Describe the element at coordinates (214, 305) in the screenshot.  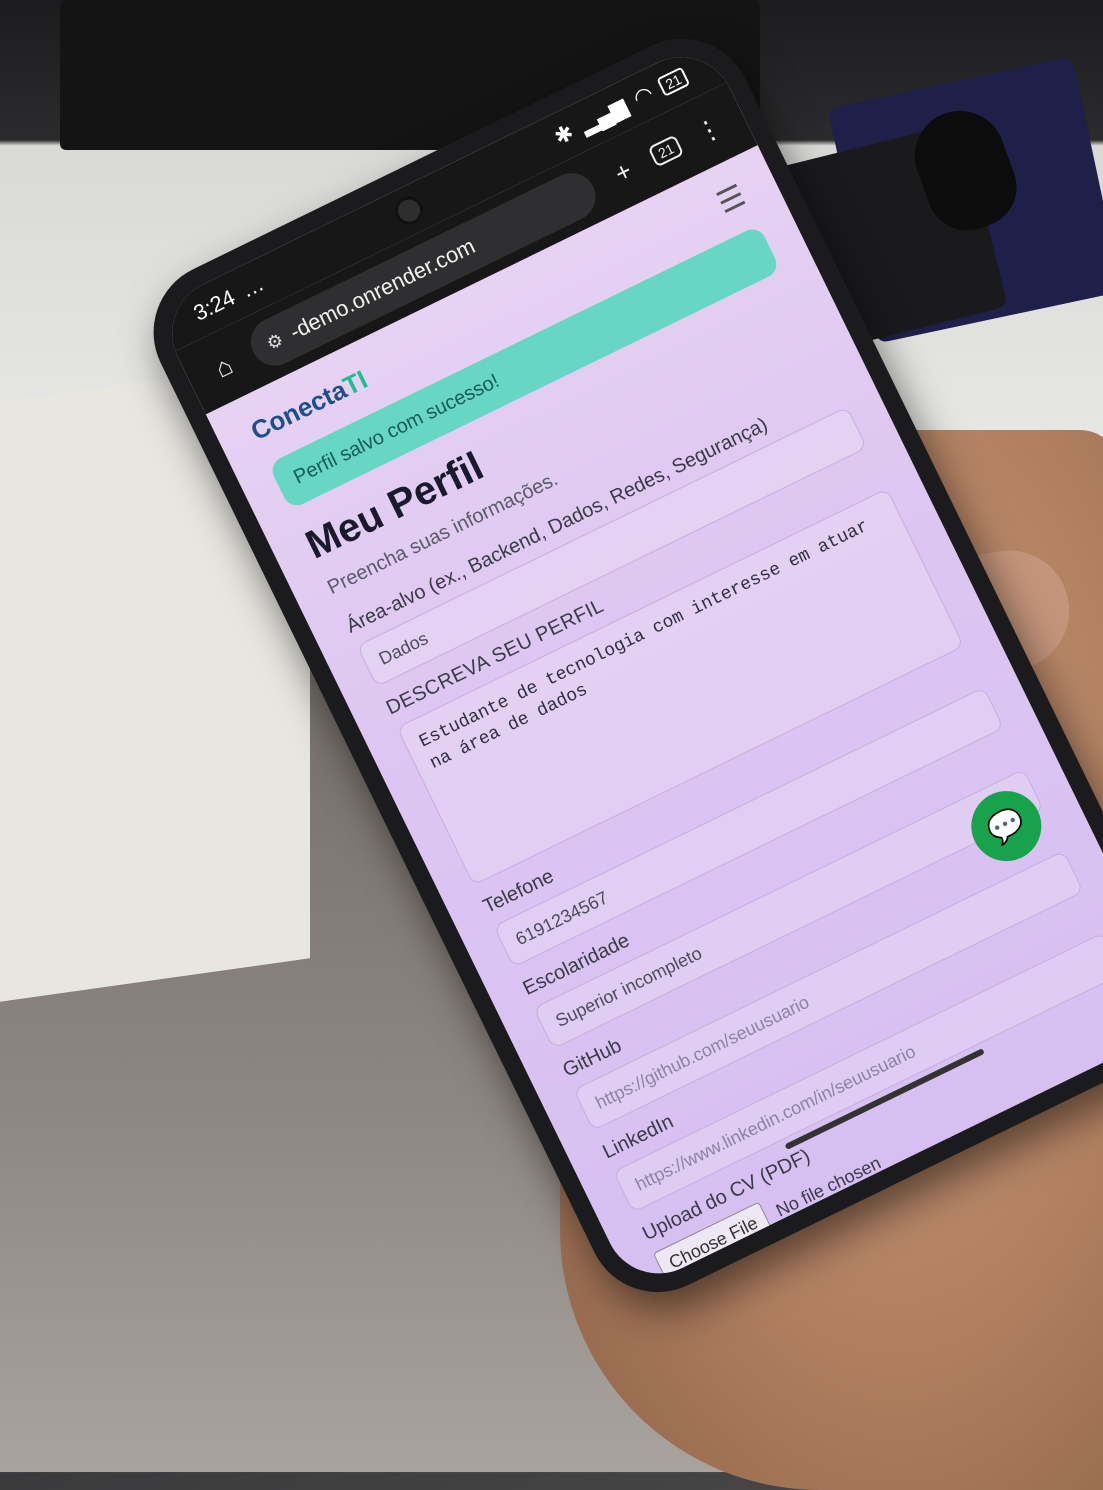
I see `status-time: 3:24` at that location.